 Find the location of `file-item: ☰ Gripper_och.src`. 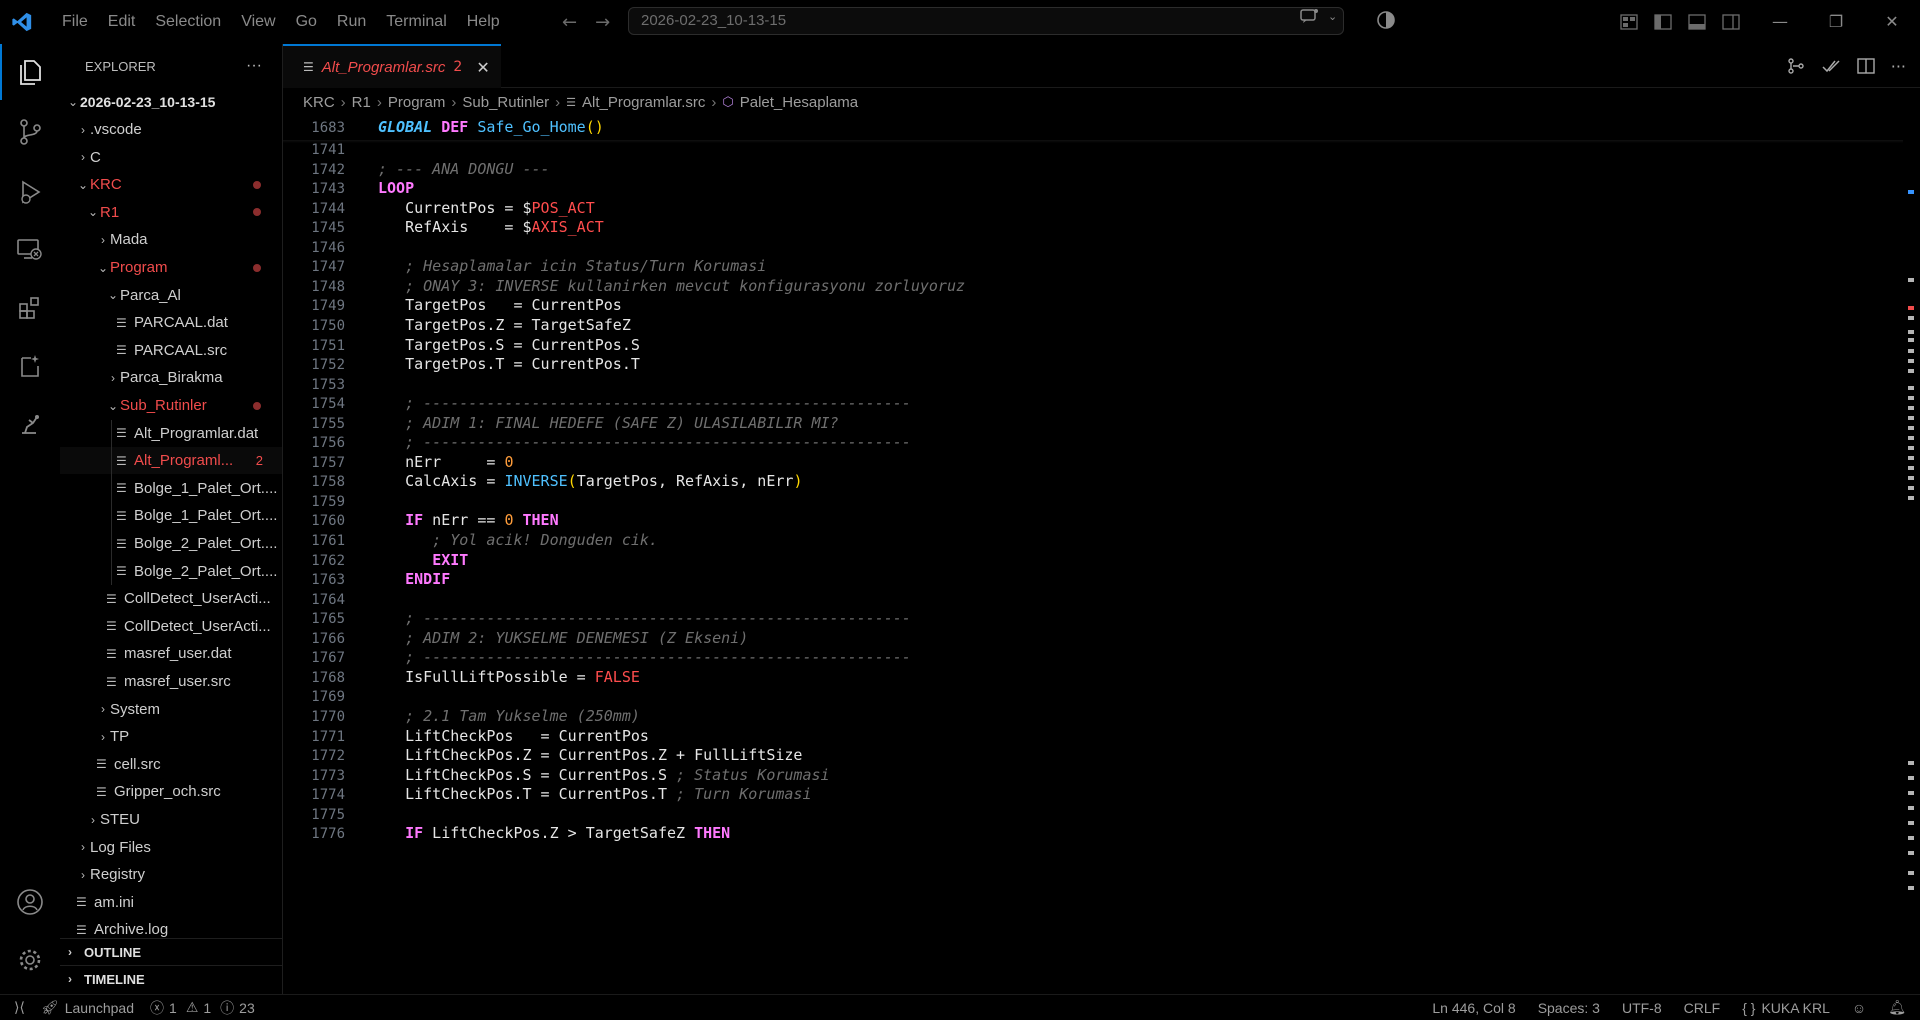

file-item: ☰ Gripper_och.src is located at coordinates (171, 791).